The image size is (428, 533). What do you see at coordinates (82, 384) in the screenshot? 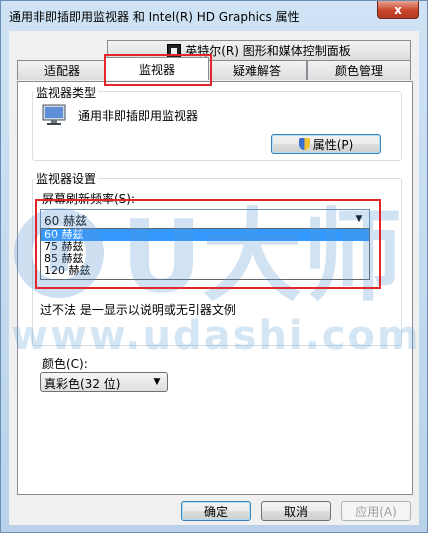
I see `colors-value: 真彩色(32 位)` at bounding box center [82, 384].